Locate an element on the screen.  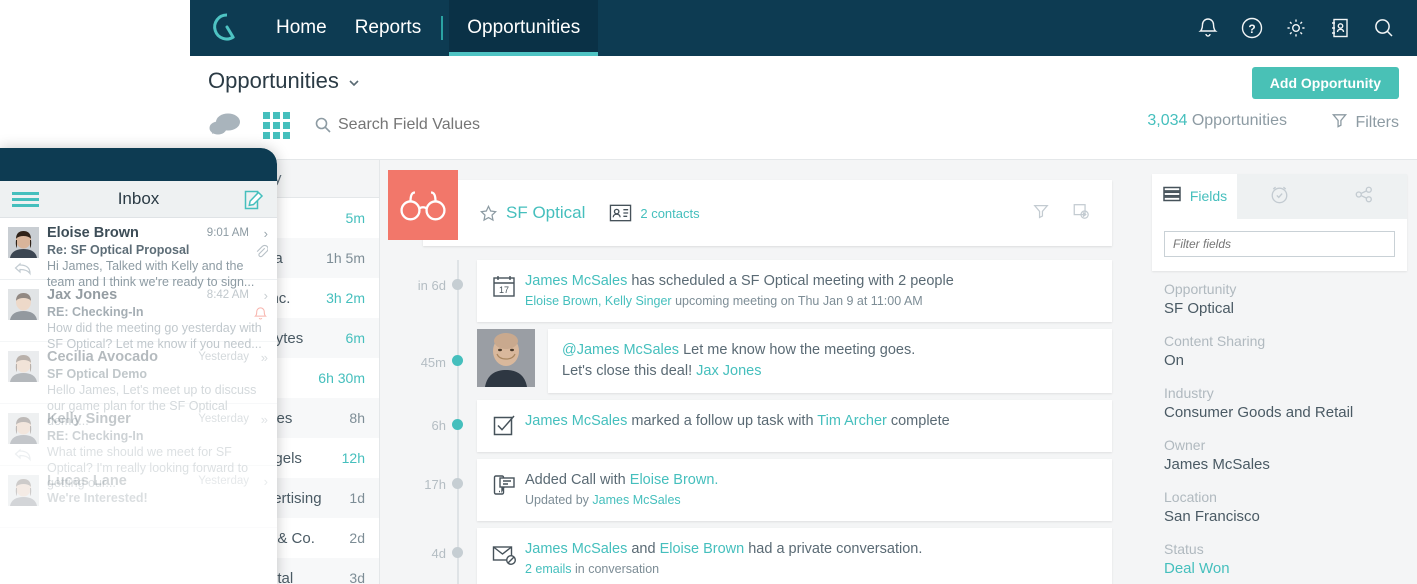
field-label: Location is located at coordinates (1190, 497).